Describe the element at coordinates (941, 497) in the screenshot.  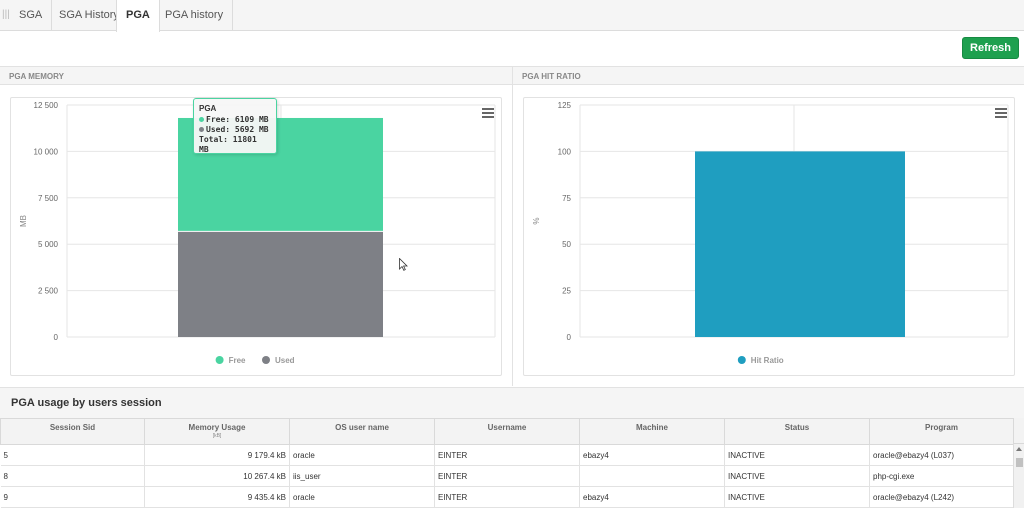
I see `table-cell: oracle@ebazy4 (L242)` at that location.